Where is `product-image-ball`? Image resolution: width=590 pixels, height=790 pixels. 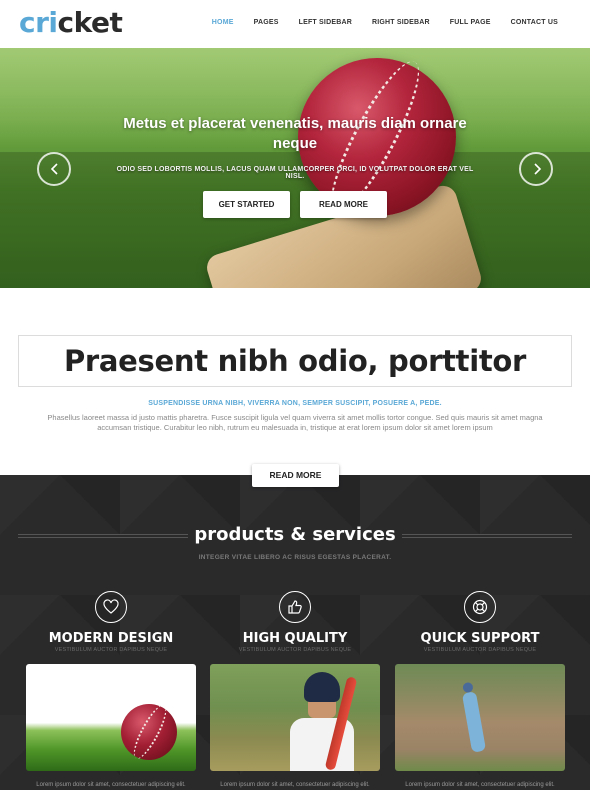 product-image-ball is located at coordinates (111, 717).